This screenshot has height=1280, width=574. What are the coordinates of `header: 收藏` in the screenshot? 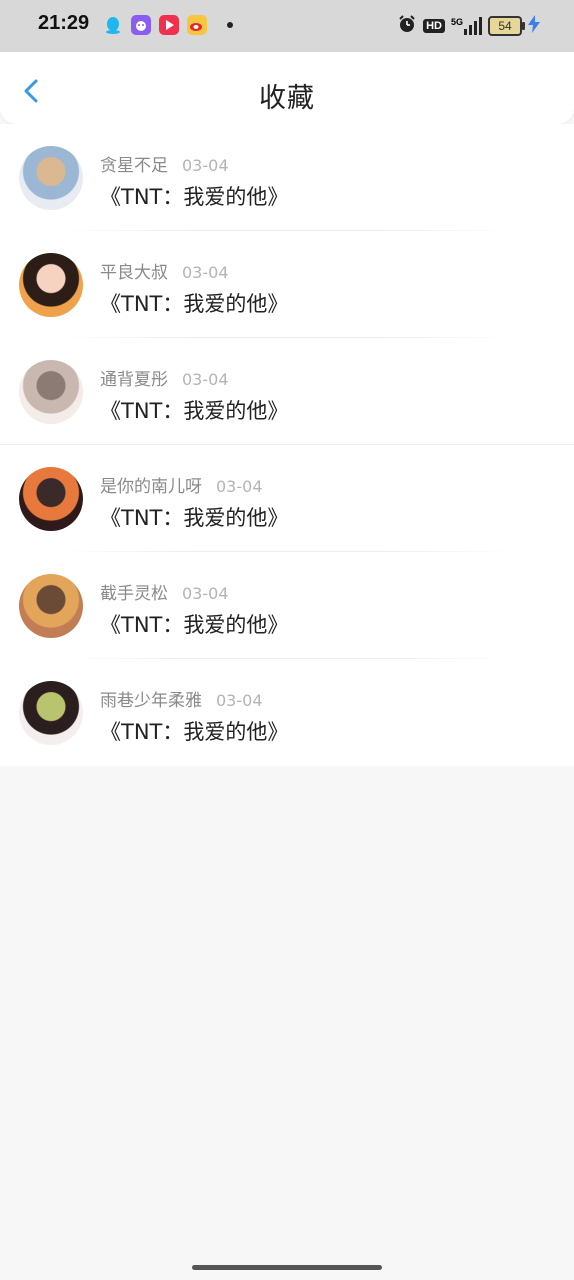 It's located at (287, 88).